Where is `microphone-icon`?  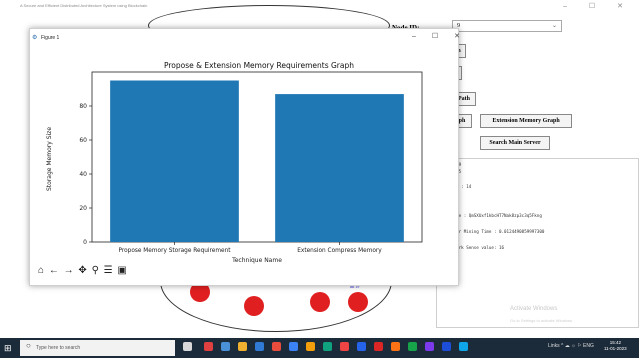
microphone-icon is located at coordinates (187, 346).